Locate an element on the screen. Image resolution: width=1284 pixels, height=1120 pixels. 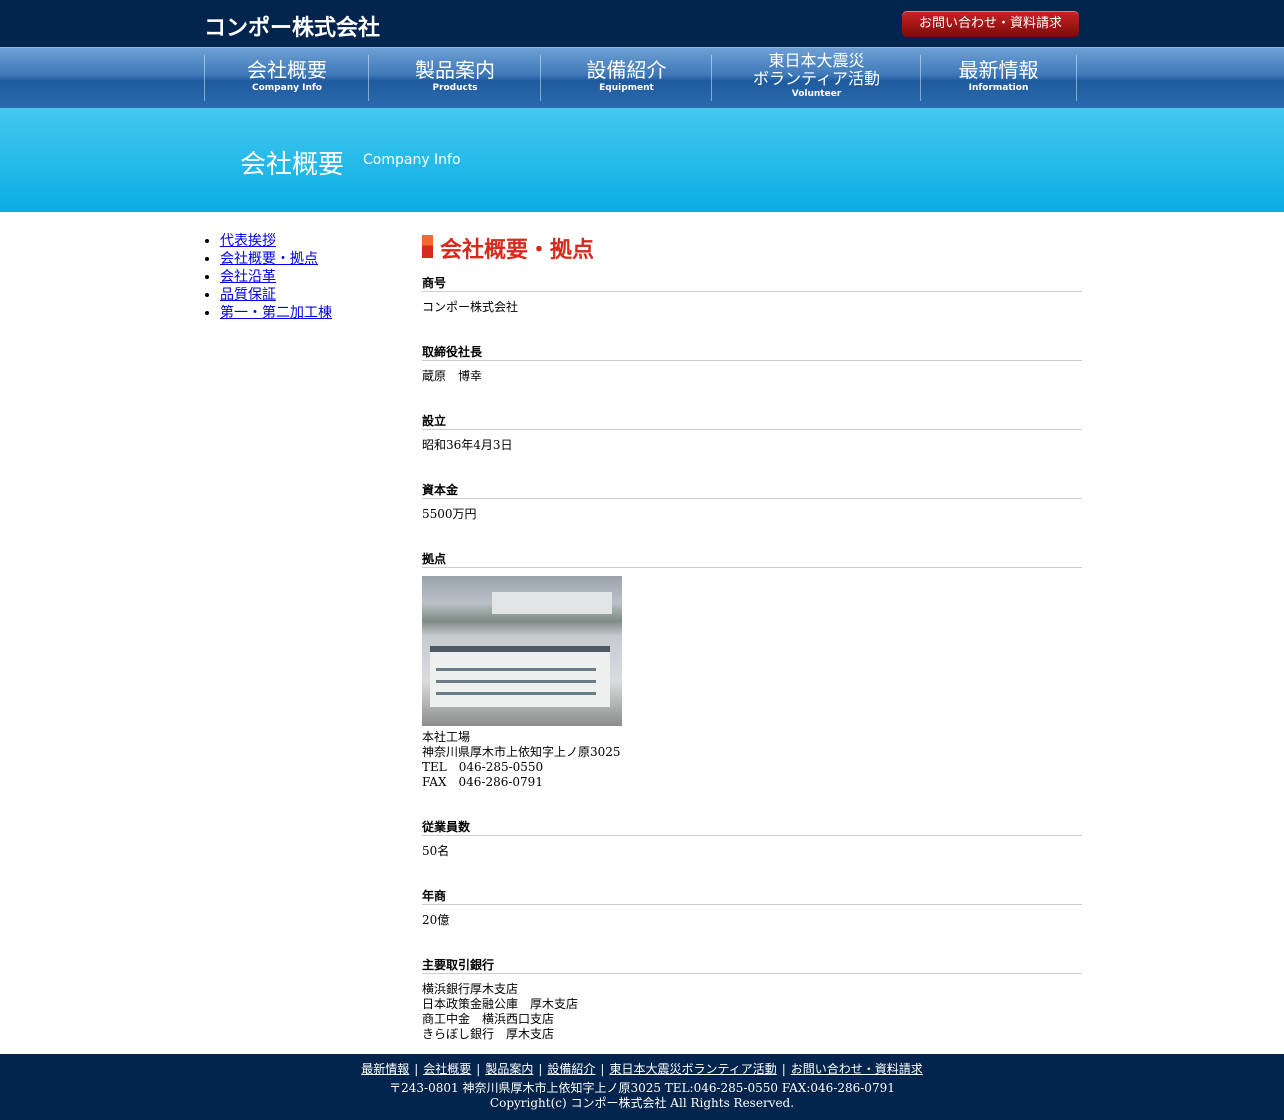
sidebar-item: 会社概要・拠点 is located at coordinates (276, 259).